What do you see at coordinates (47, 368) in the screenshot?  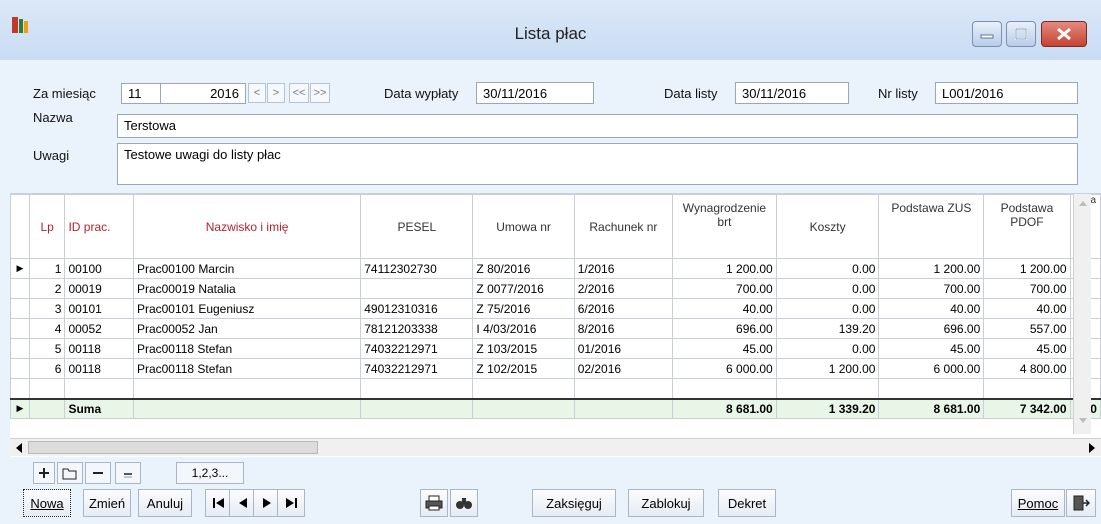 I see `cell-lp: 6` at bounding box center [47, 368].